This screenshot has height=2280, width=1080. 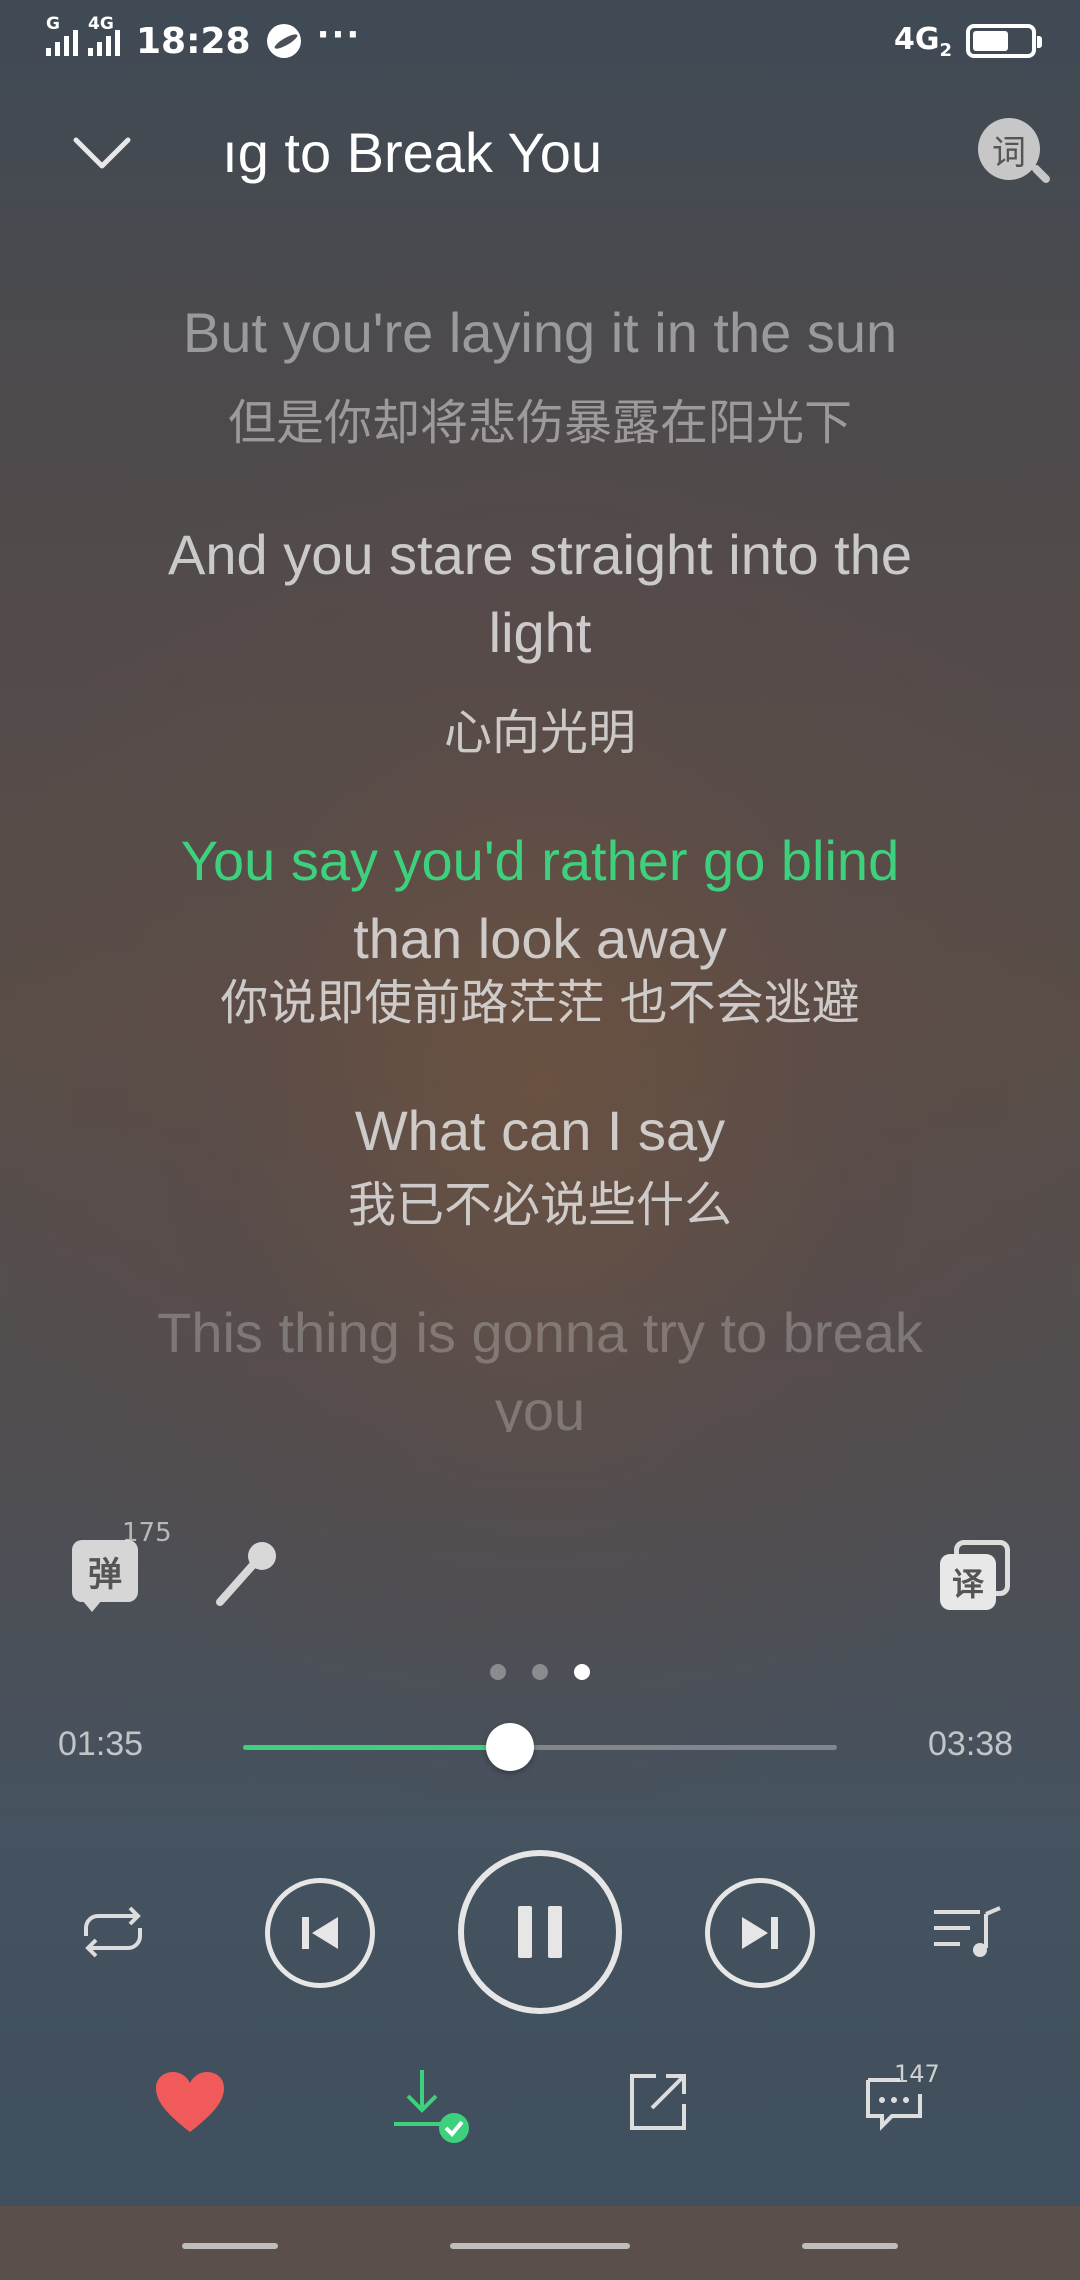 What do you see at coordinates (377, 1747) in the screenshot?
I see `progress-played` at bounding box center [377, 1747].